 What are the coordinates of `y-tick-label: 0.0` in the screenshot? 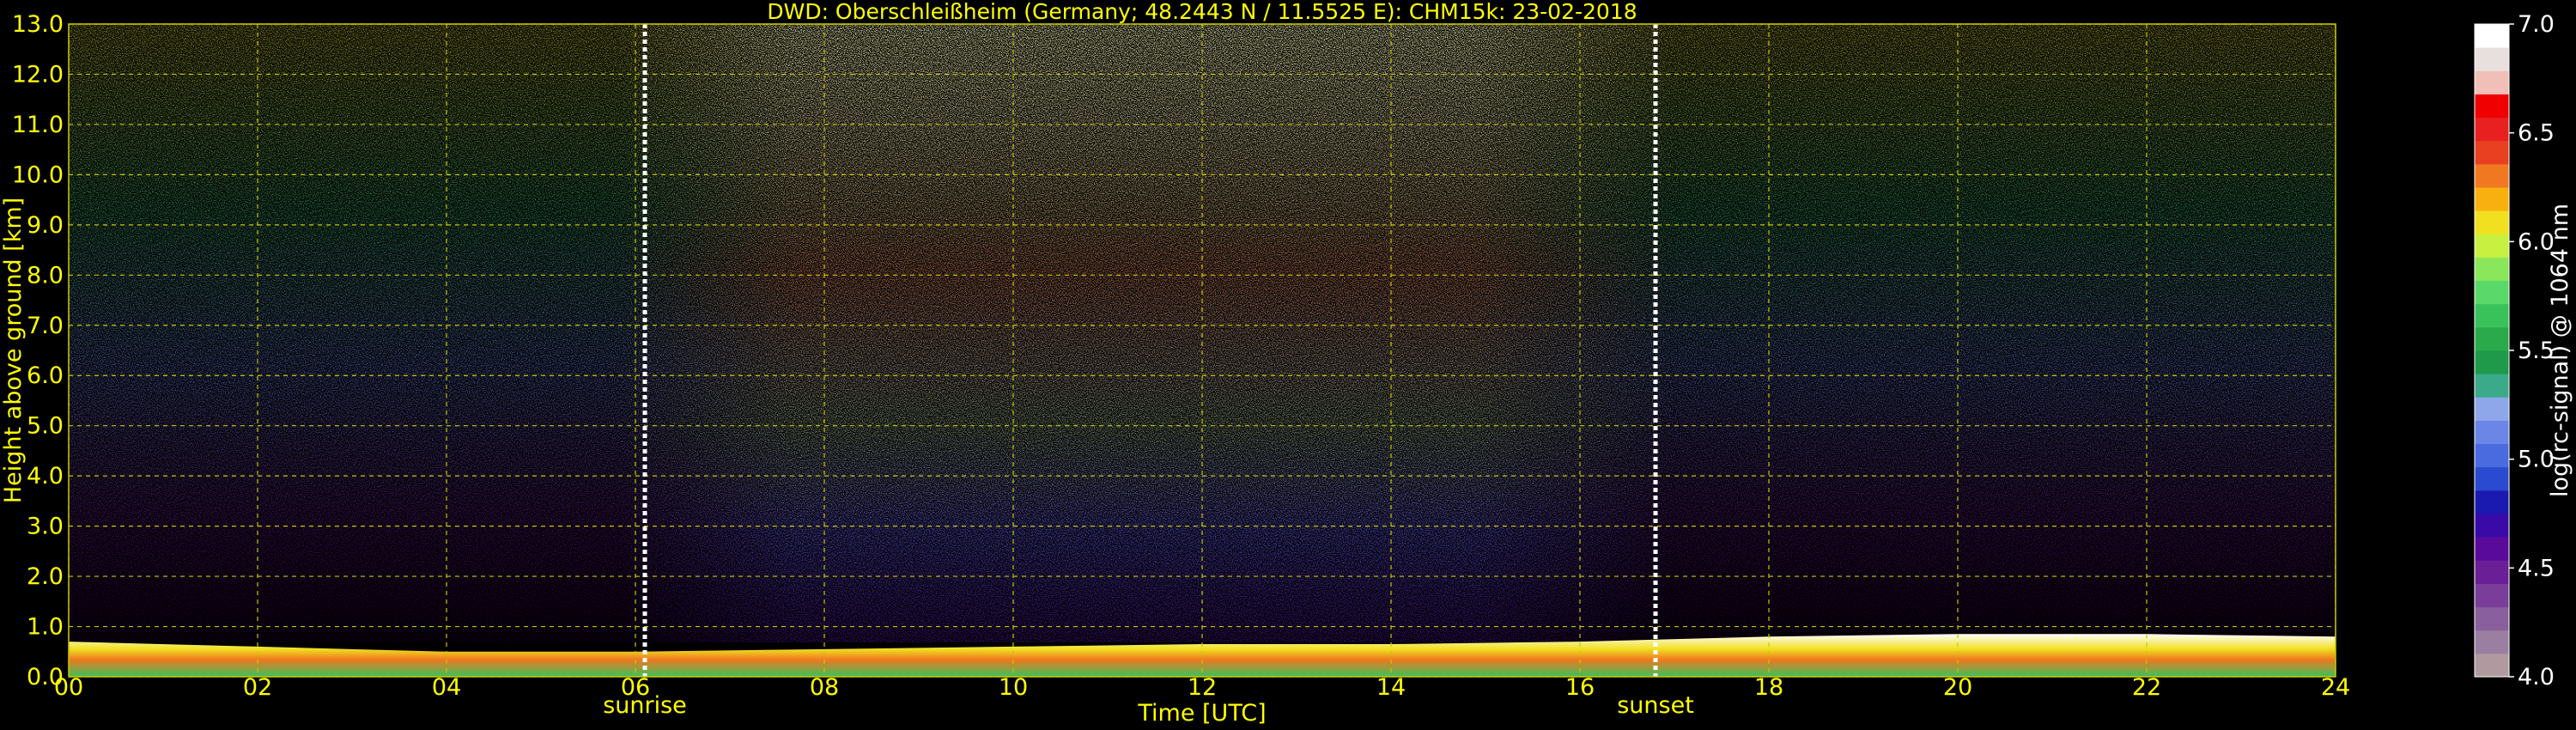 It's located at (45, 677).